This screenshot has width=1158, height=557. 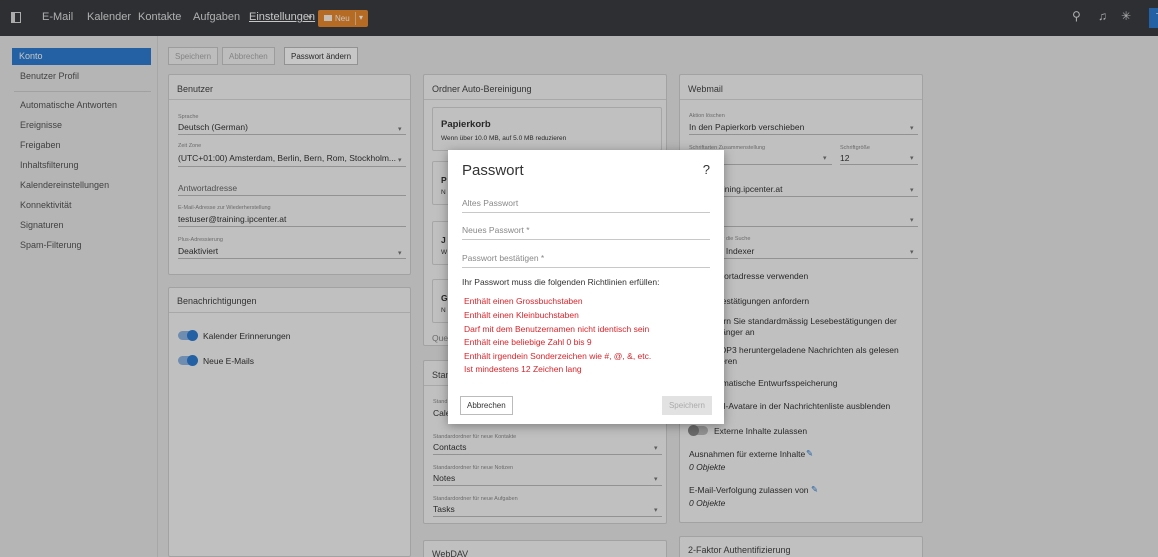 What do you see at coordinates (523, 369) in the screenshot?
I see `policy-rule: Ist mindestens 12 Zeichen lang` at bounding box center [523, 369].